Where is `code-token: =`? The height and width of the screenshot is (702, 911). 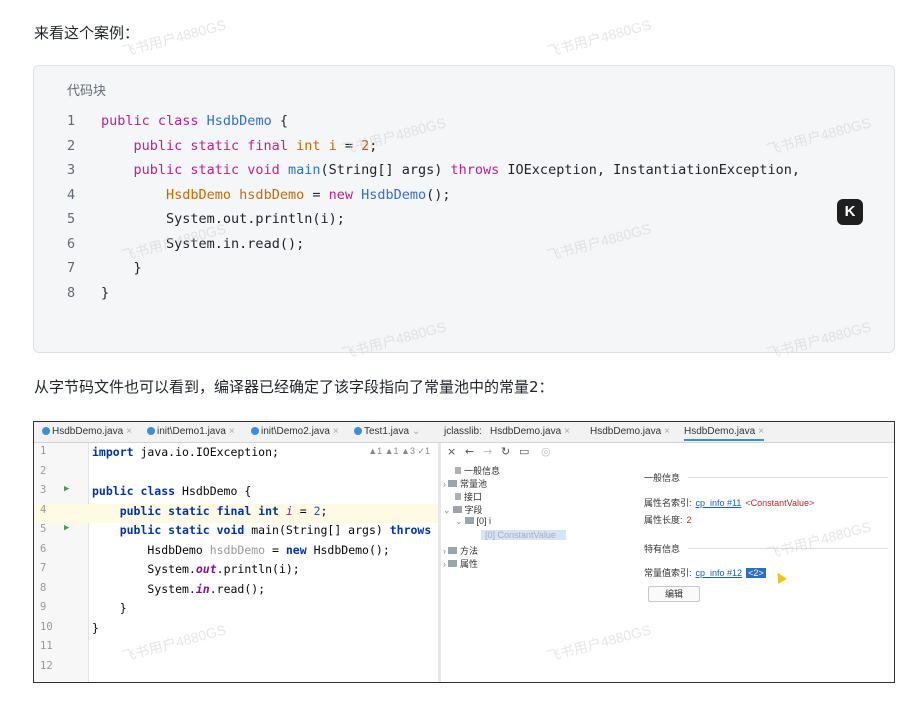 code-token: = is located at coordinates (316, 194).